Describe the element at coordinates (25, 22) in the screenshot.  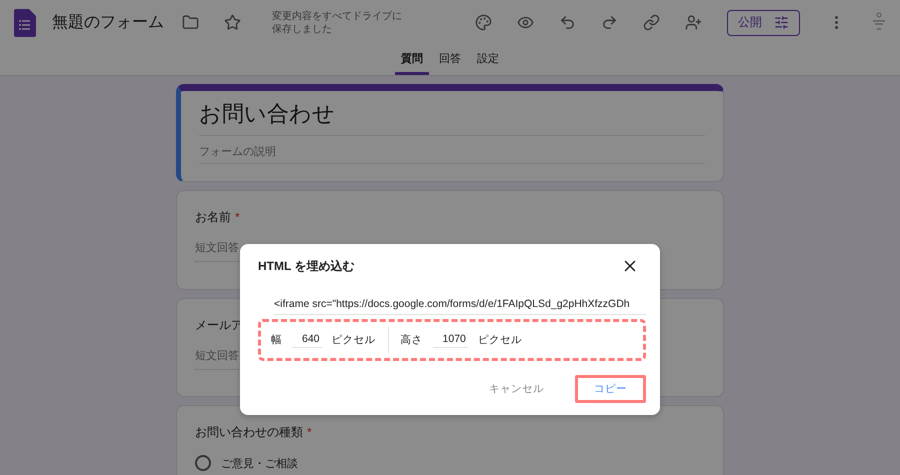
I see `forms-logo-icon` at that location.